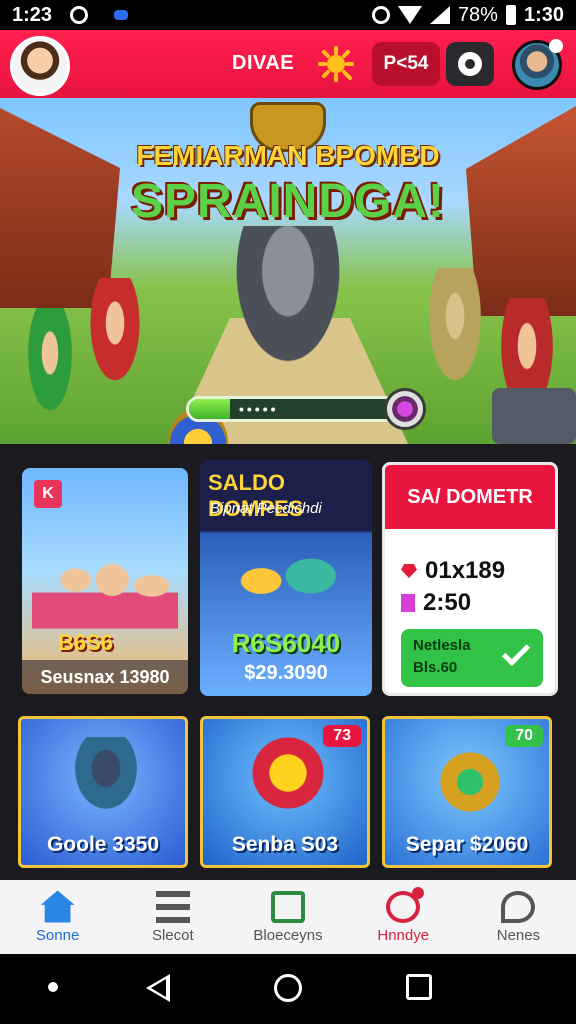 The image size is (576, 1024). I want to click on gear-icon, so click(470, 64).